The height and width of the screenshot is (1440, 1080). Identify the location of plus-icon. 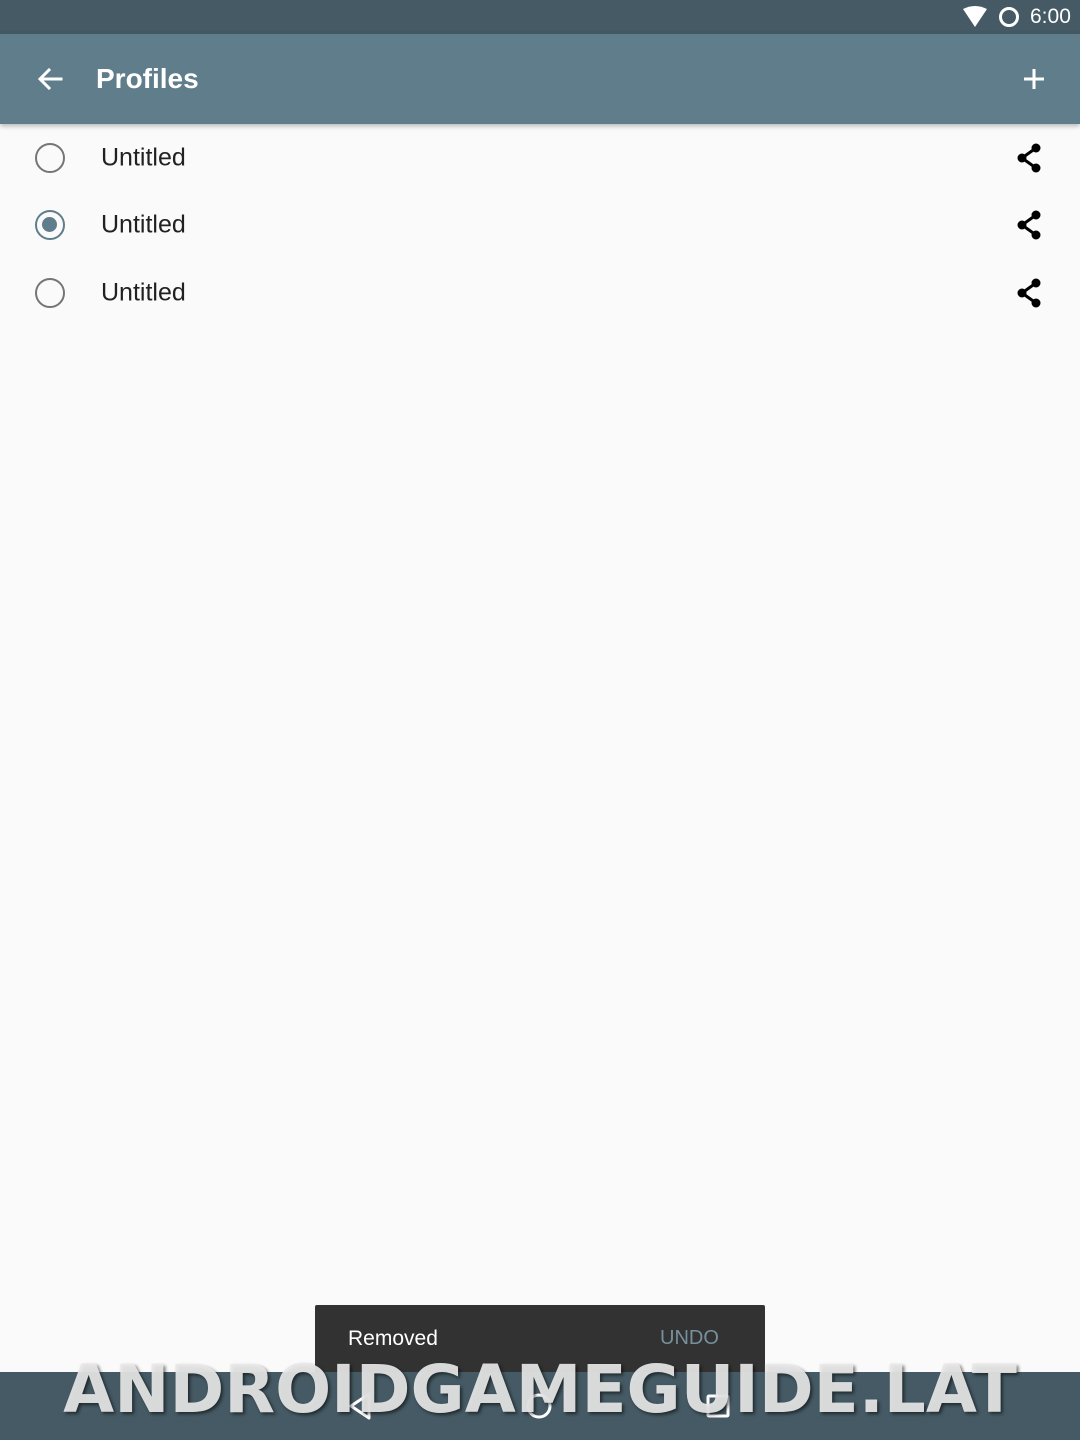
(1034, 79).